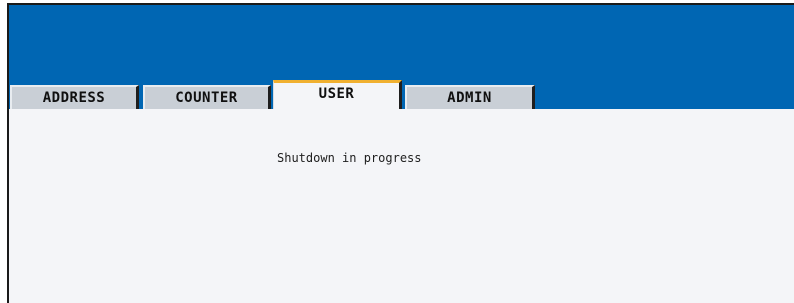 The height and width of the screenshot is (303, 794). I want to click on tab-counter: COUNTER, so click(207, 97).